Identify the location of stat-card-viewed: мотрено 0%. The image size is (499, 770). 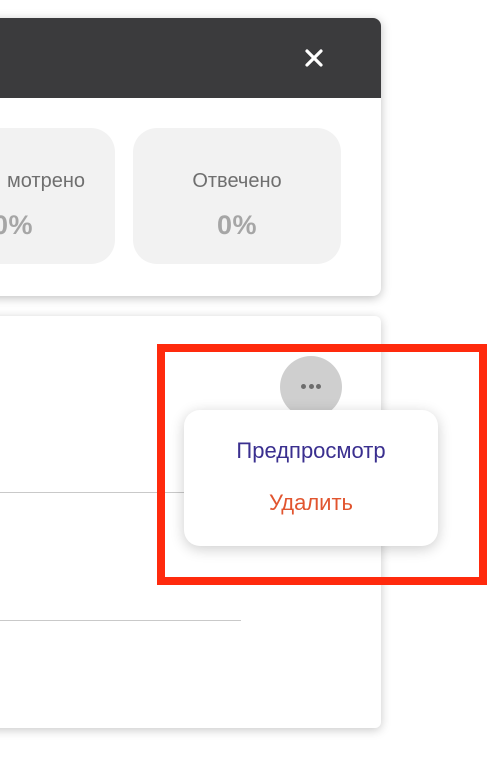
(57, 196).